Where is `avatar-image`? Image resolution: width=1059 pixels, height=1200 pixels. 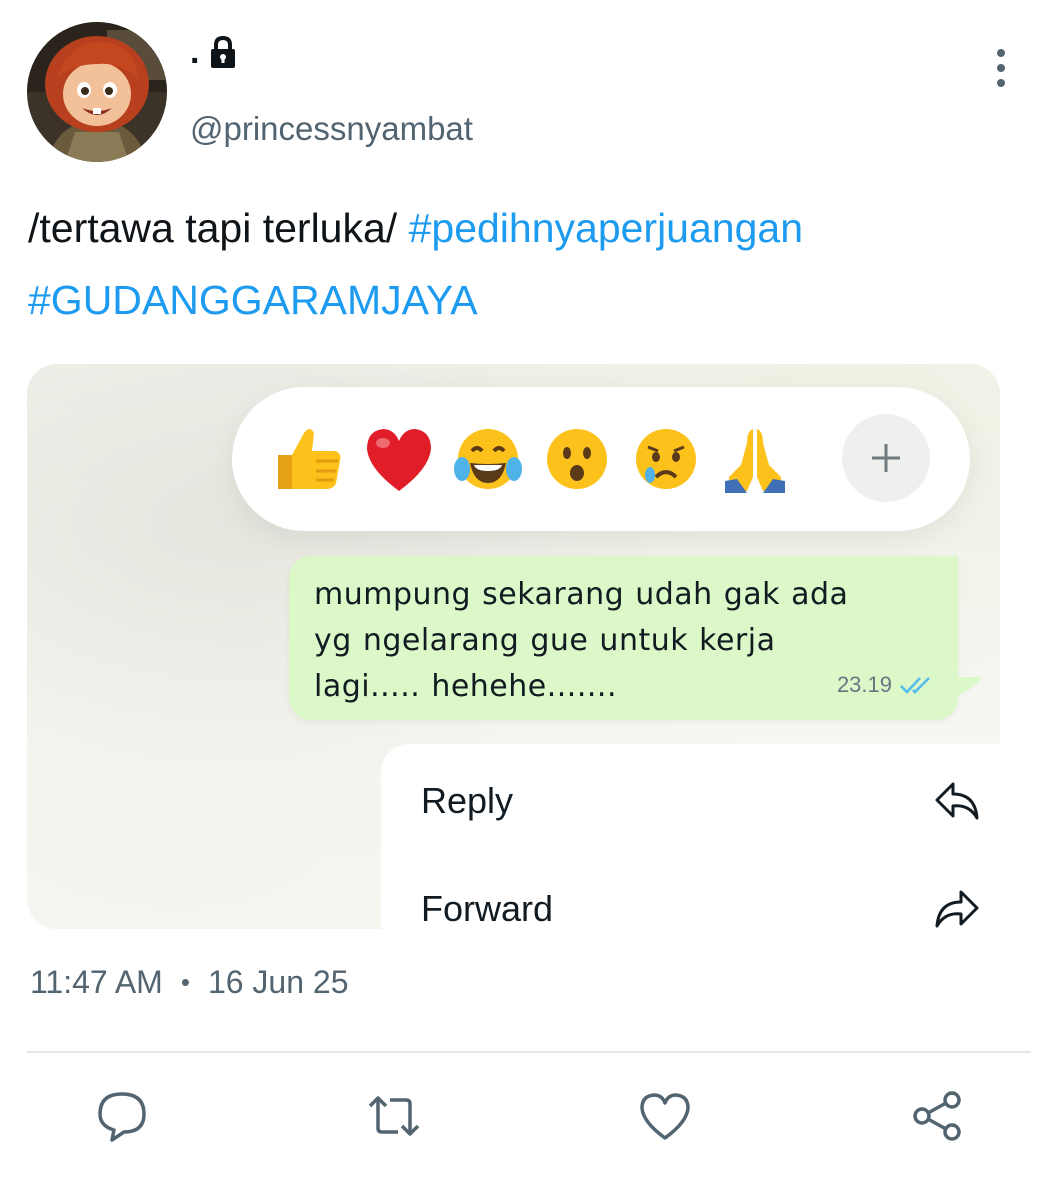
avatar-image is located at coordinates (97, 92).